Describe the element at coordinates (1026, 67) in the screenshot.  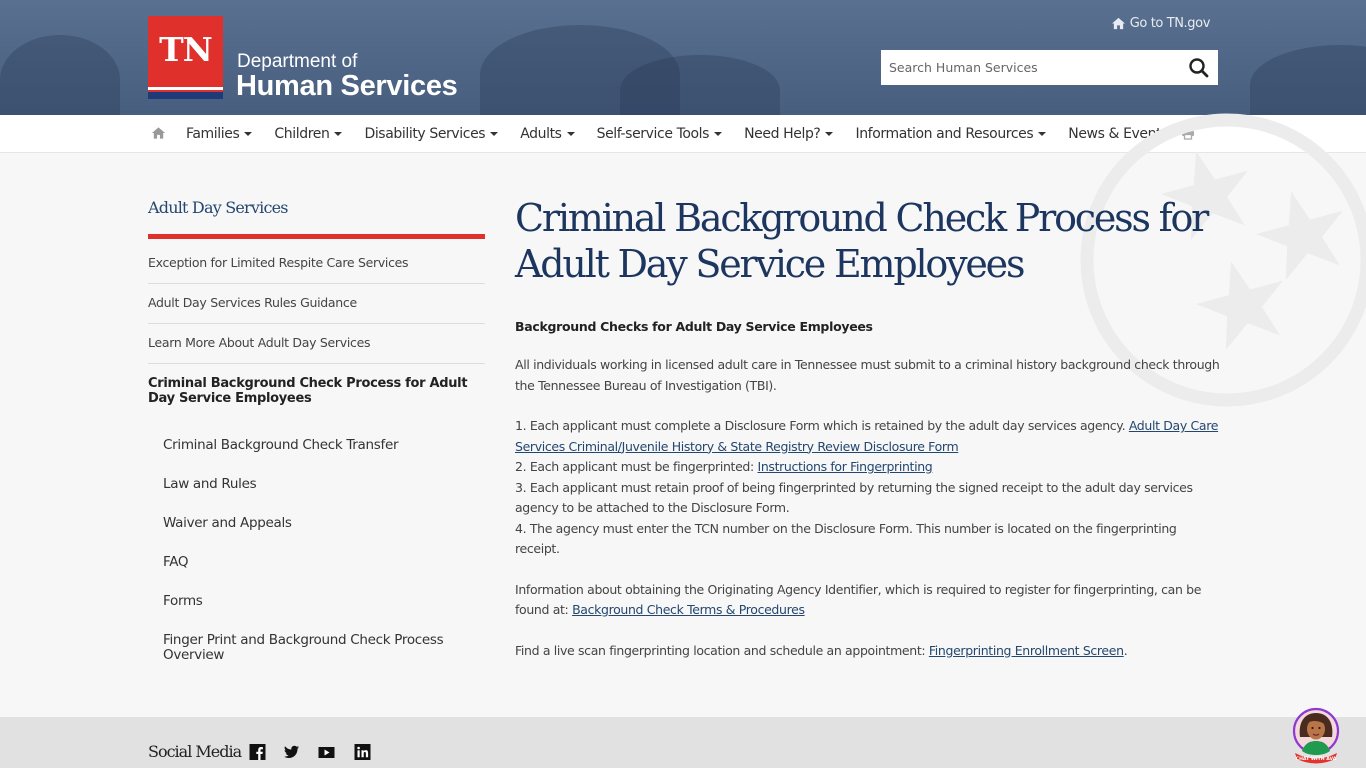
I see `search-input` at that location.